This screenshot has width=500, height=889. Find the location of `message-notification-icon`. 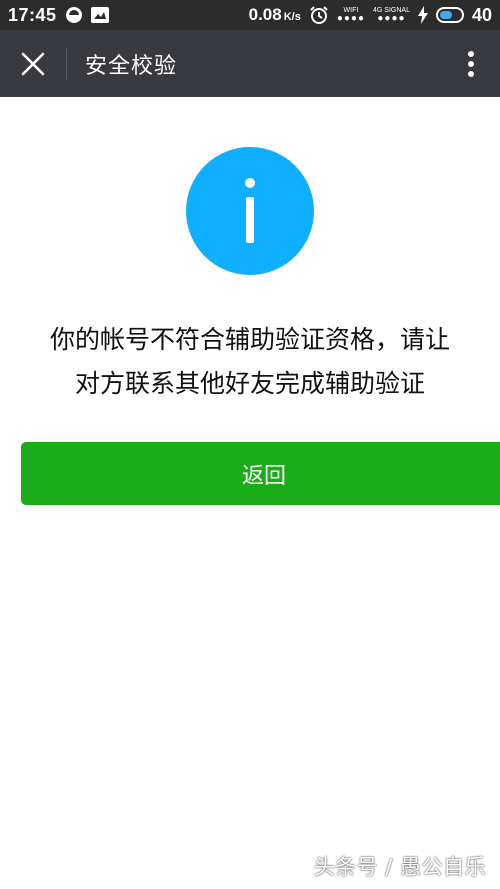

message-notification-icon is located at coordinates (99, 15).